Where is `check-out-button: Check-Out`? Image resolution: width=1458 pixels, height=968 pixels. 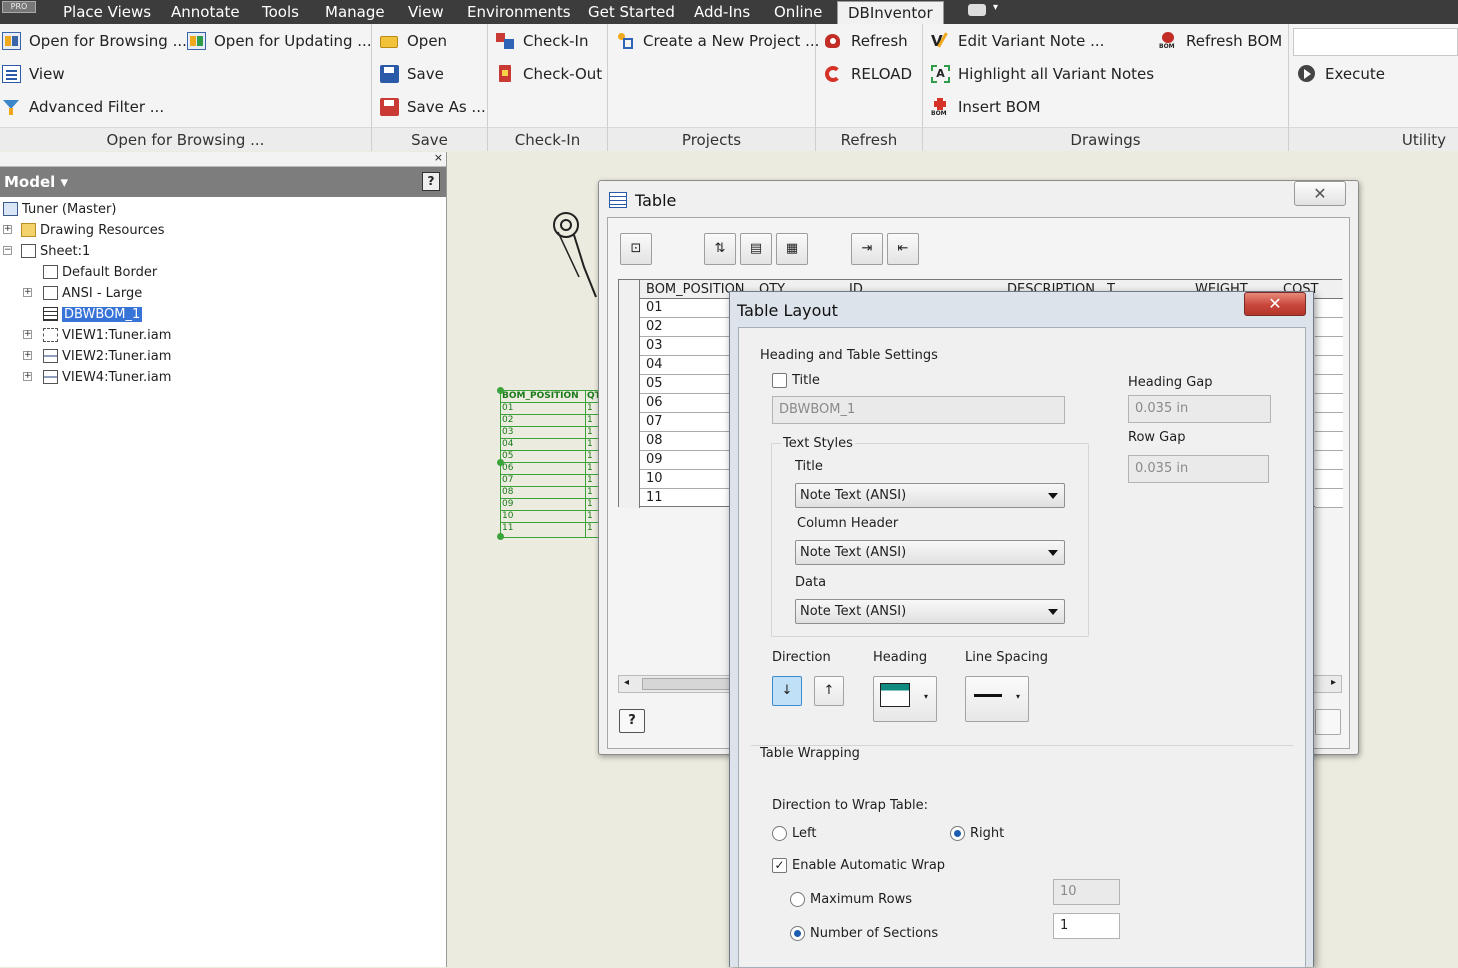 check-out-button: Check-Out is located at coordinates (549, 74).